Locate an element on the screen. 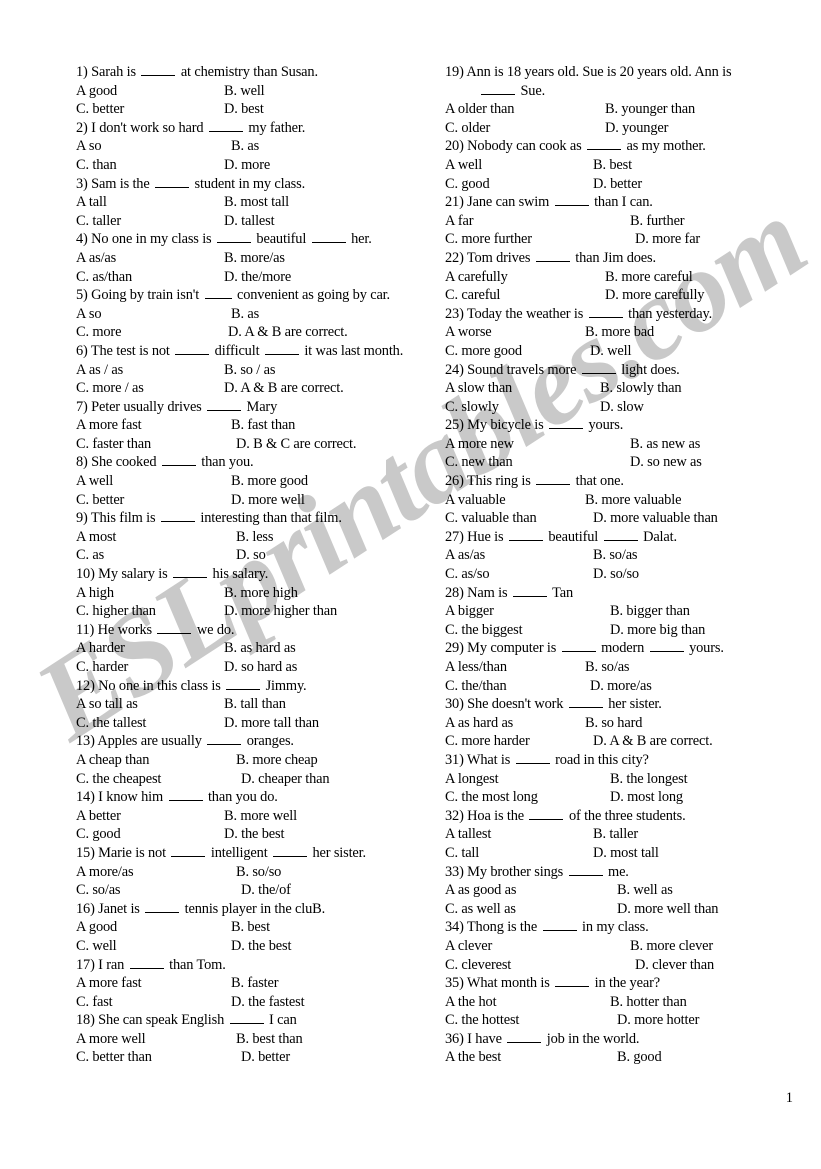 Image resolution: width=821 pixels, height=1169 pixels. answer-option: D. clever than is located at coordinates (674, 965).